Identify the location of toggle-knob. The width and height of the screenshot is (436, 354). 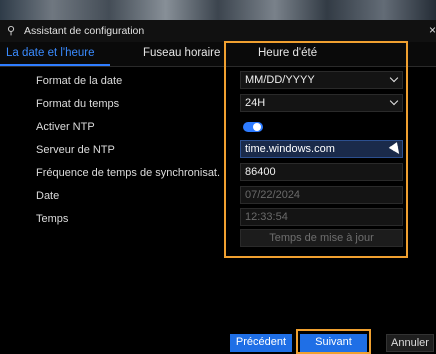
(257, 127).